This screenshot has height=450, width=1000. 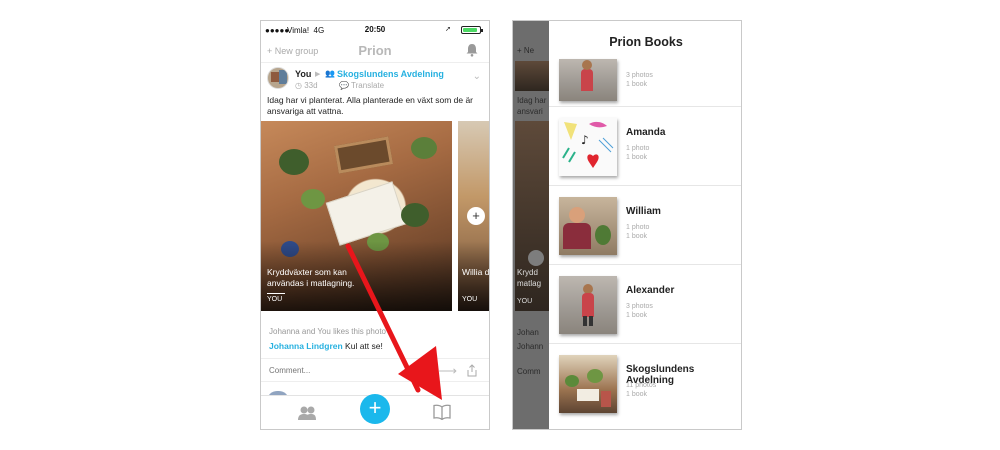 I want to click on next-photo: + Willia den fö YOU, so click(x=474, y=216).